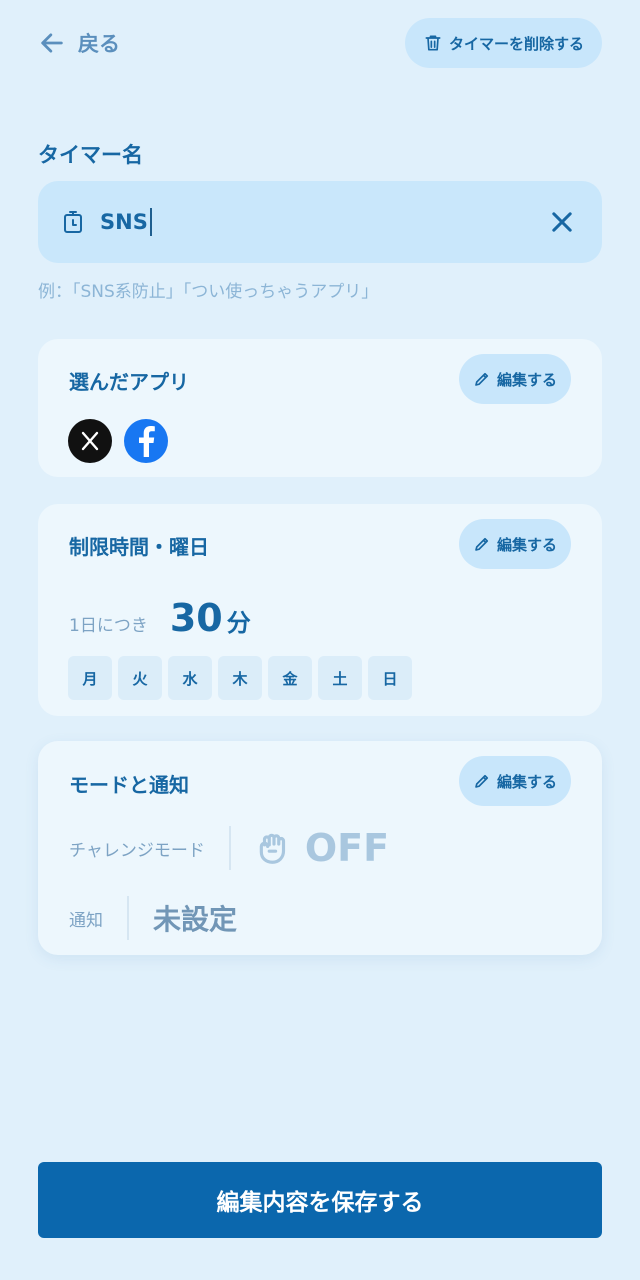 The width and height of the screenshot is (640, 1280). Describe the element at coordinates (108, 626) in the screenshot. I see `per-day-label: 1日につき` at that location.